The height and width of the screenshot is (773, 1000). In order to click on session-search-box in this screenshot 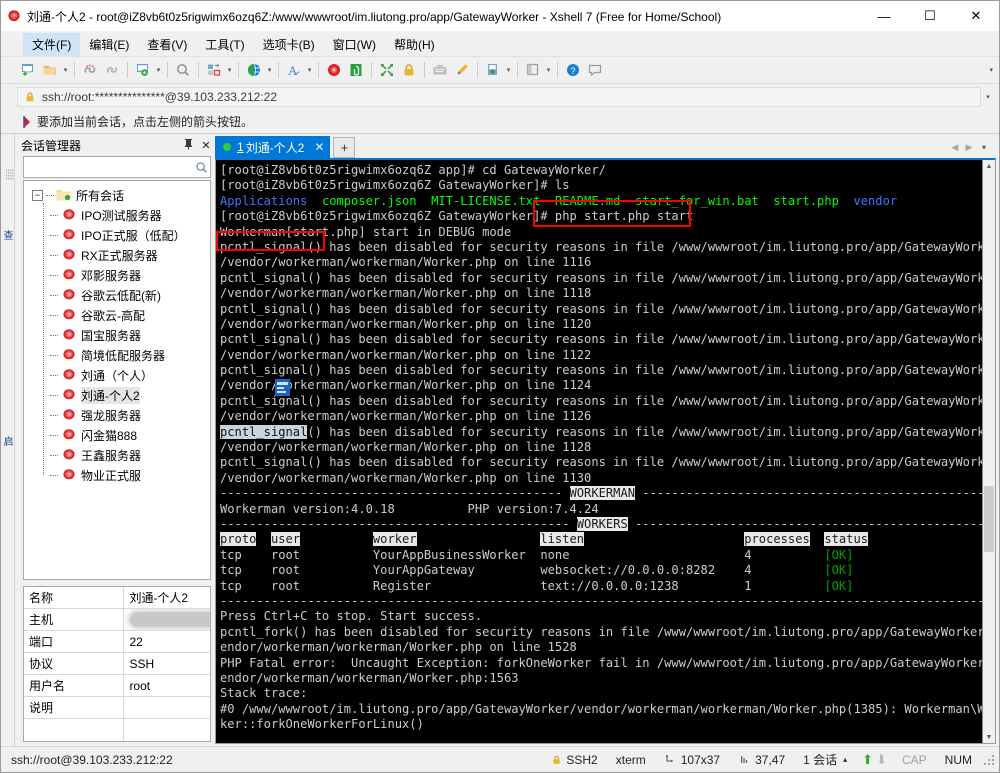, I will do `click(117, 167)`.